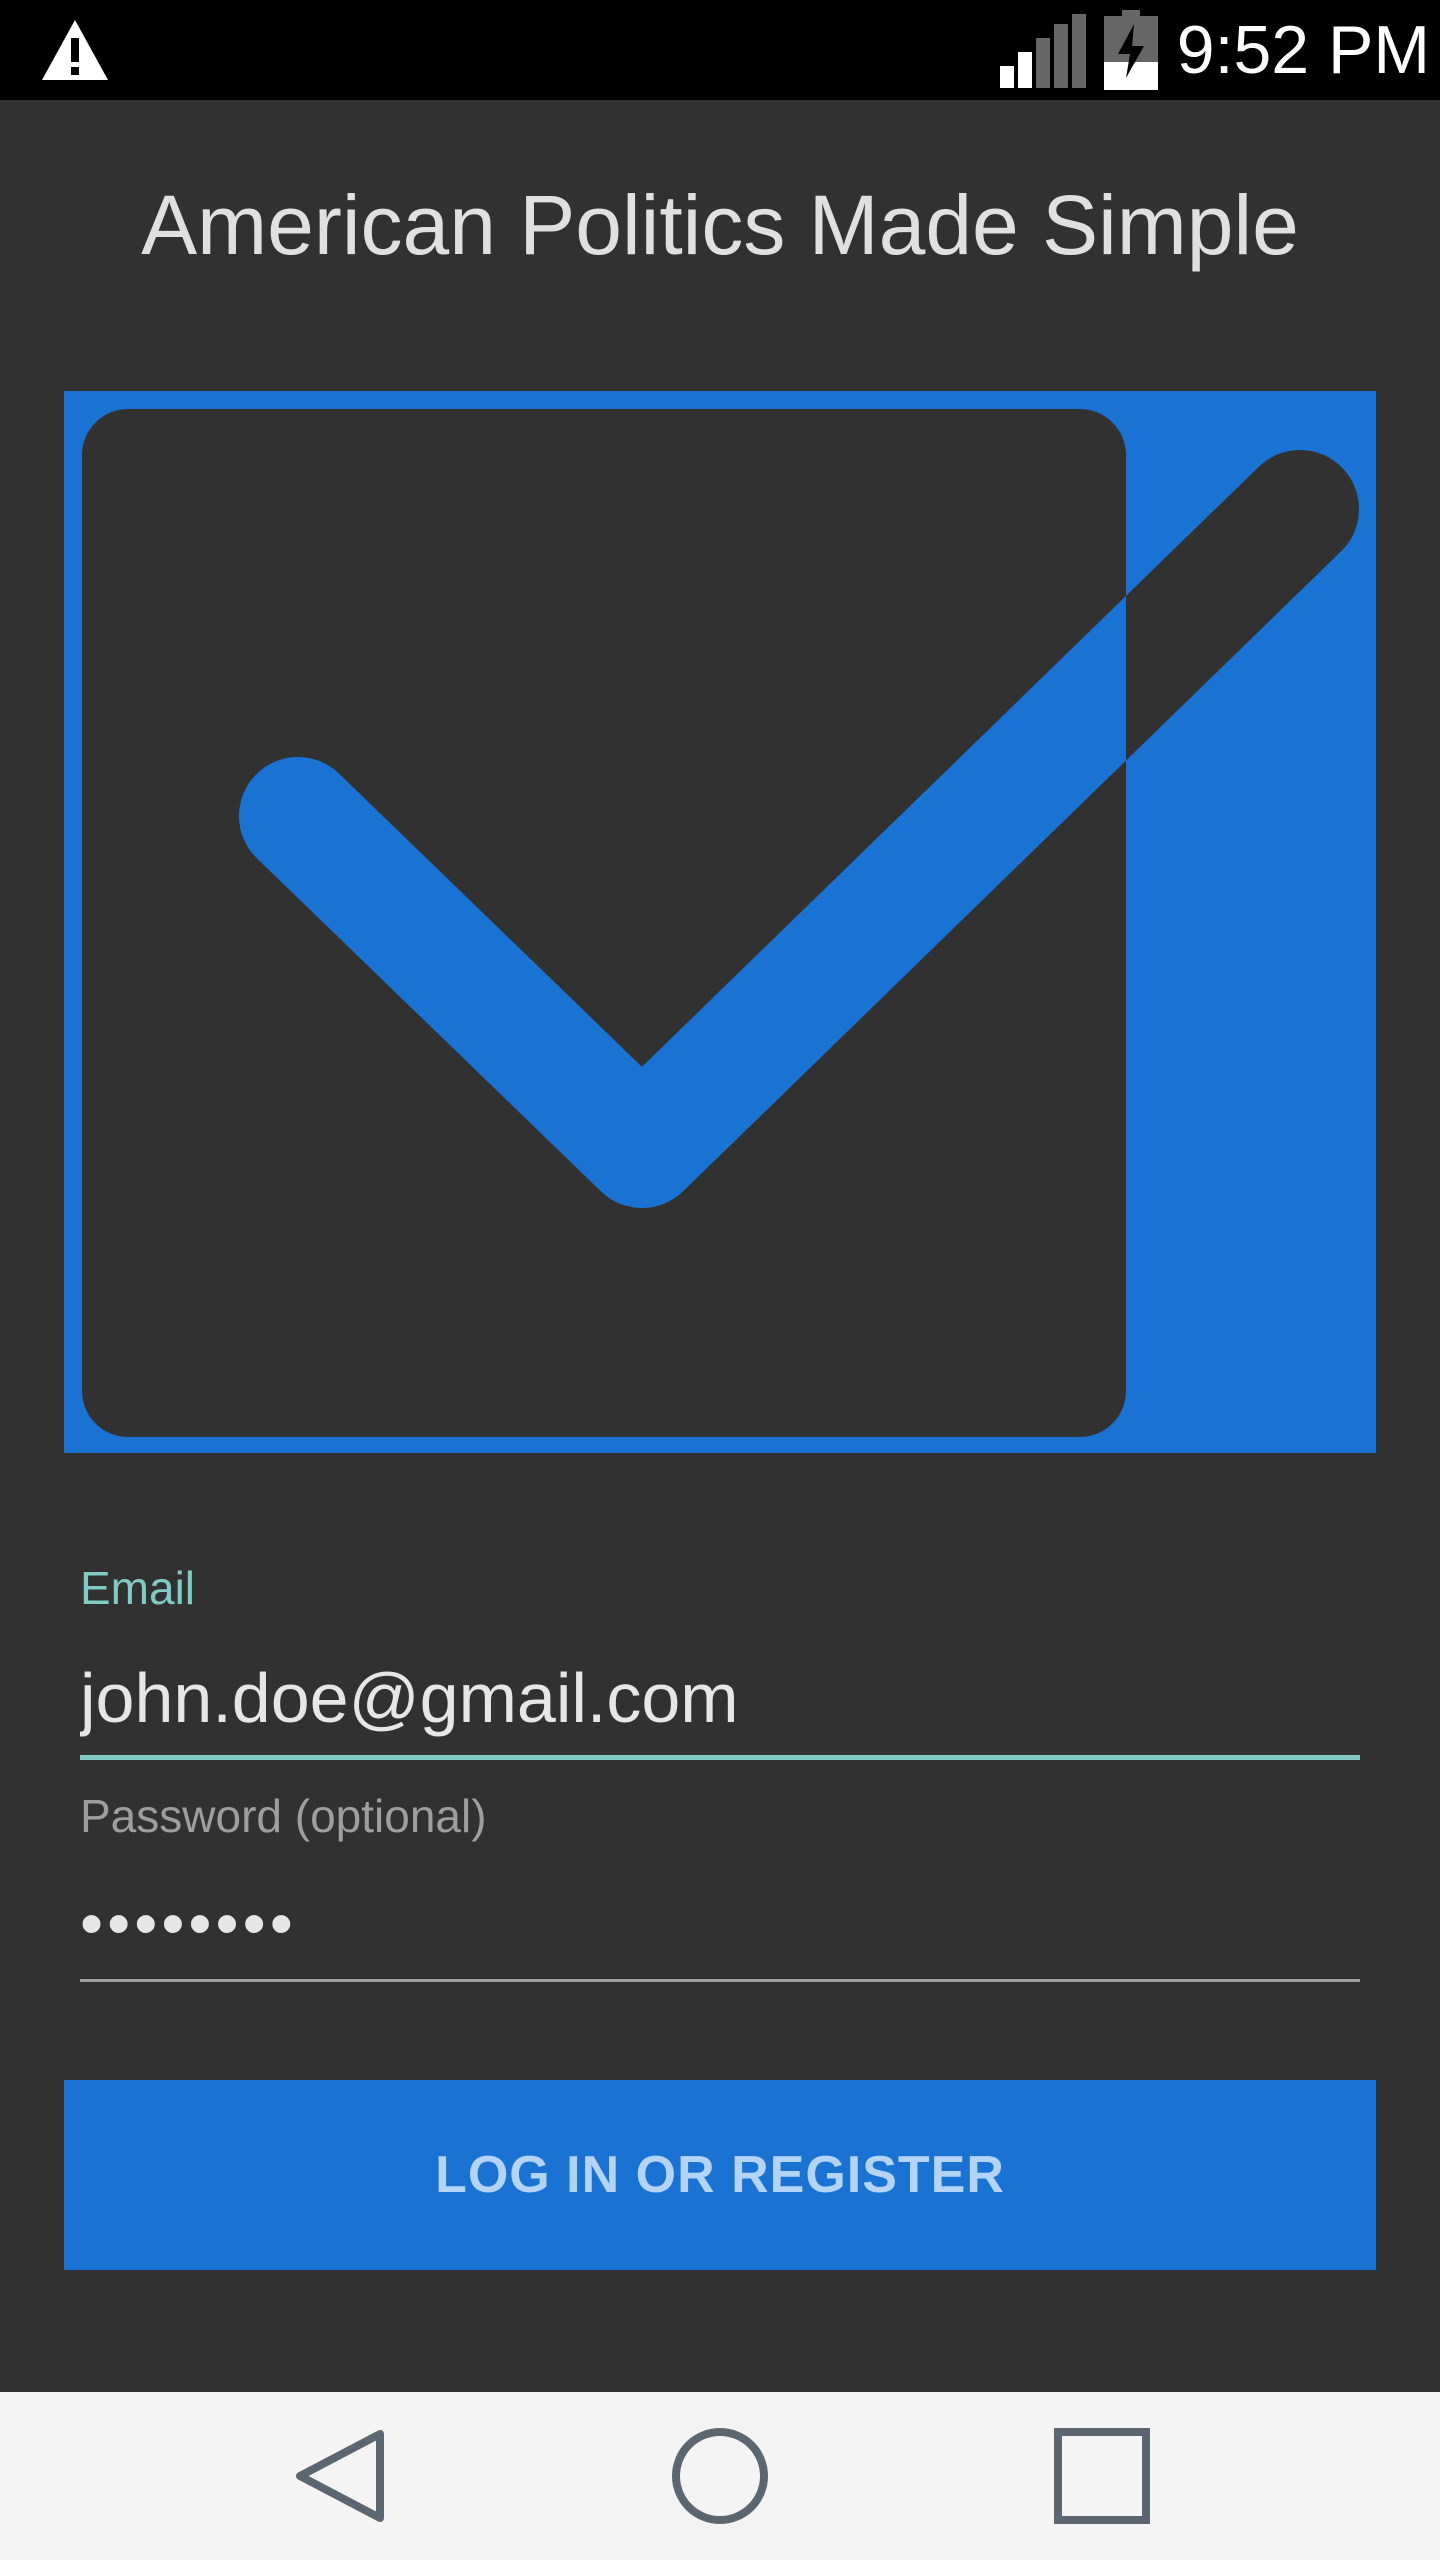 This screenshot has width=1440, height=2560. I want to click on signal-icon, so click(1043, 51).